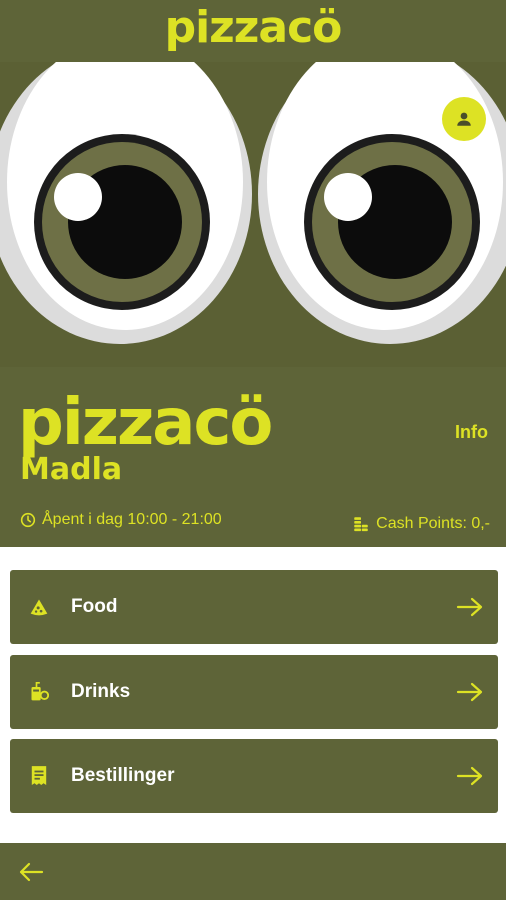  Describe the element at coordinates (39, 776) in the screenshot. I see `receipt-icon` at that location.